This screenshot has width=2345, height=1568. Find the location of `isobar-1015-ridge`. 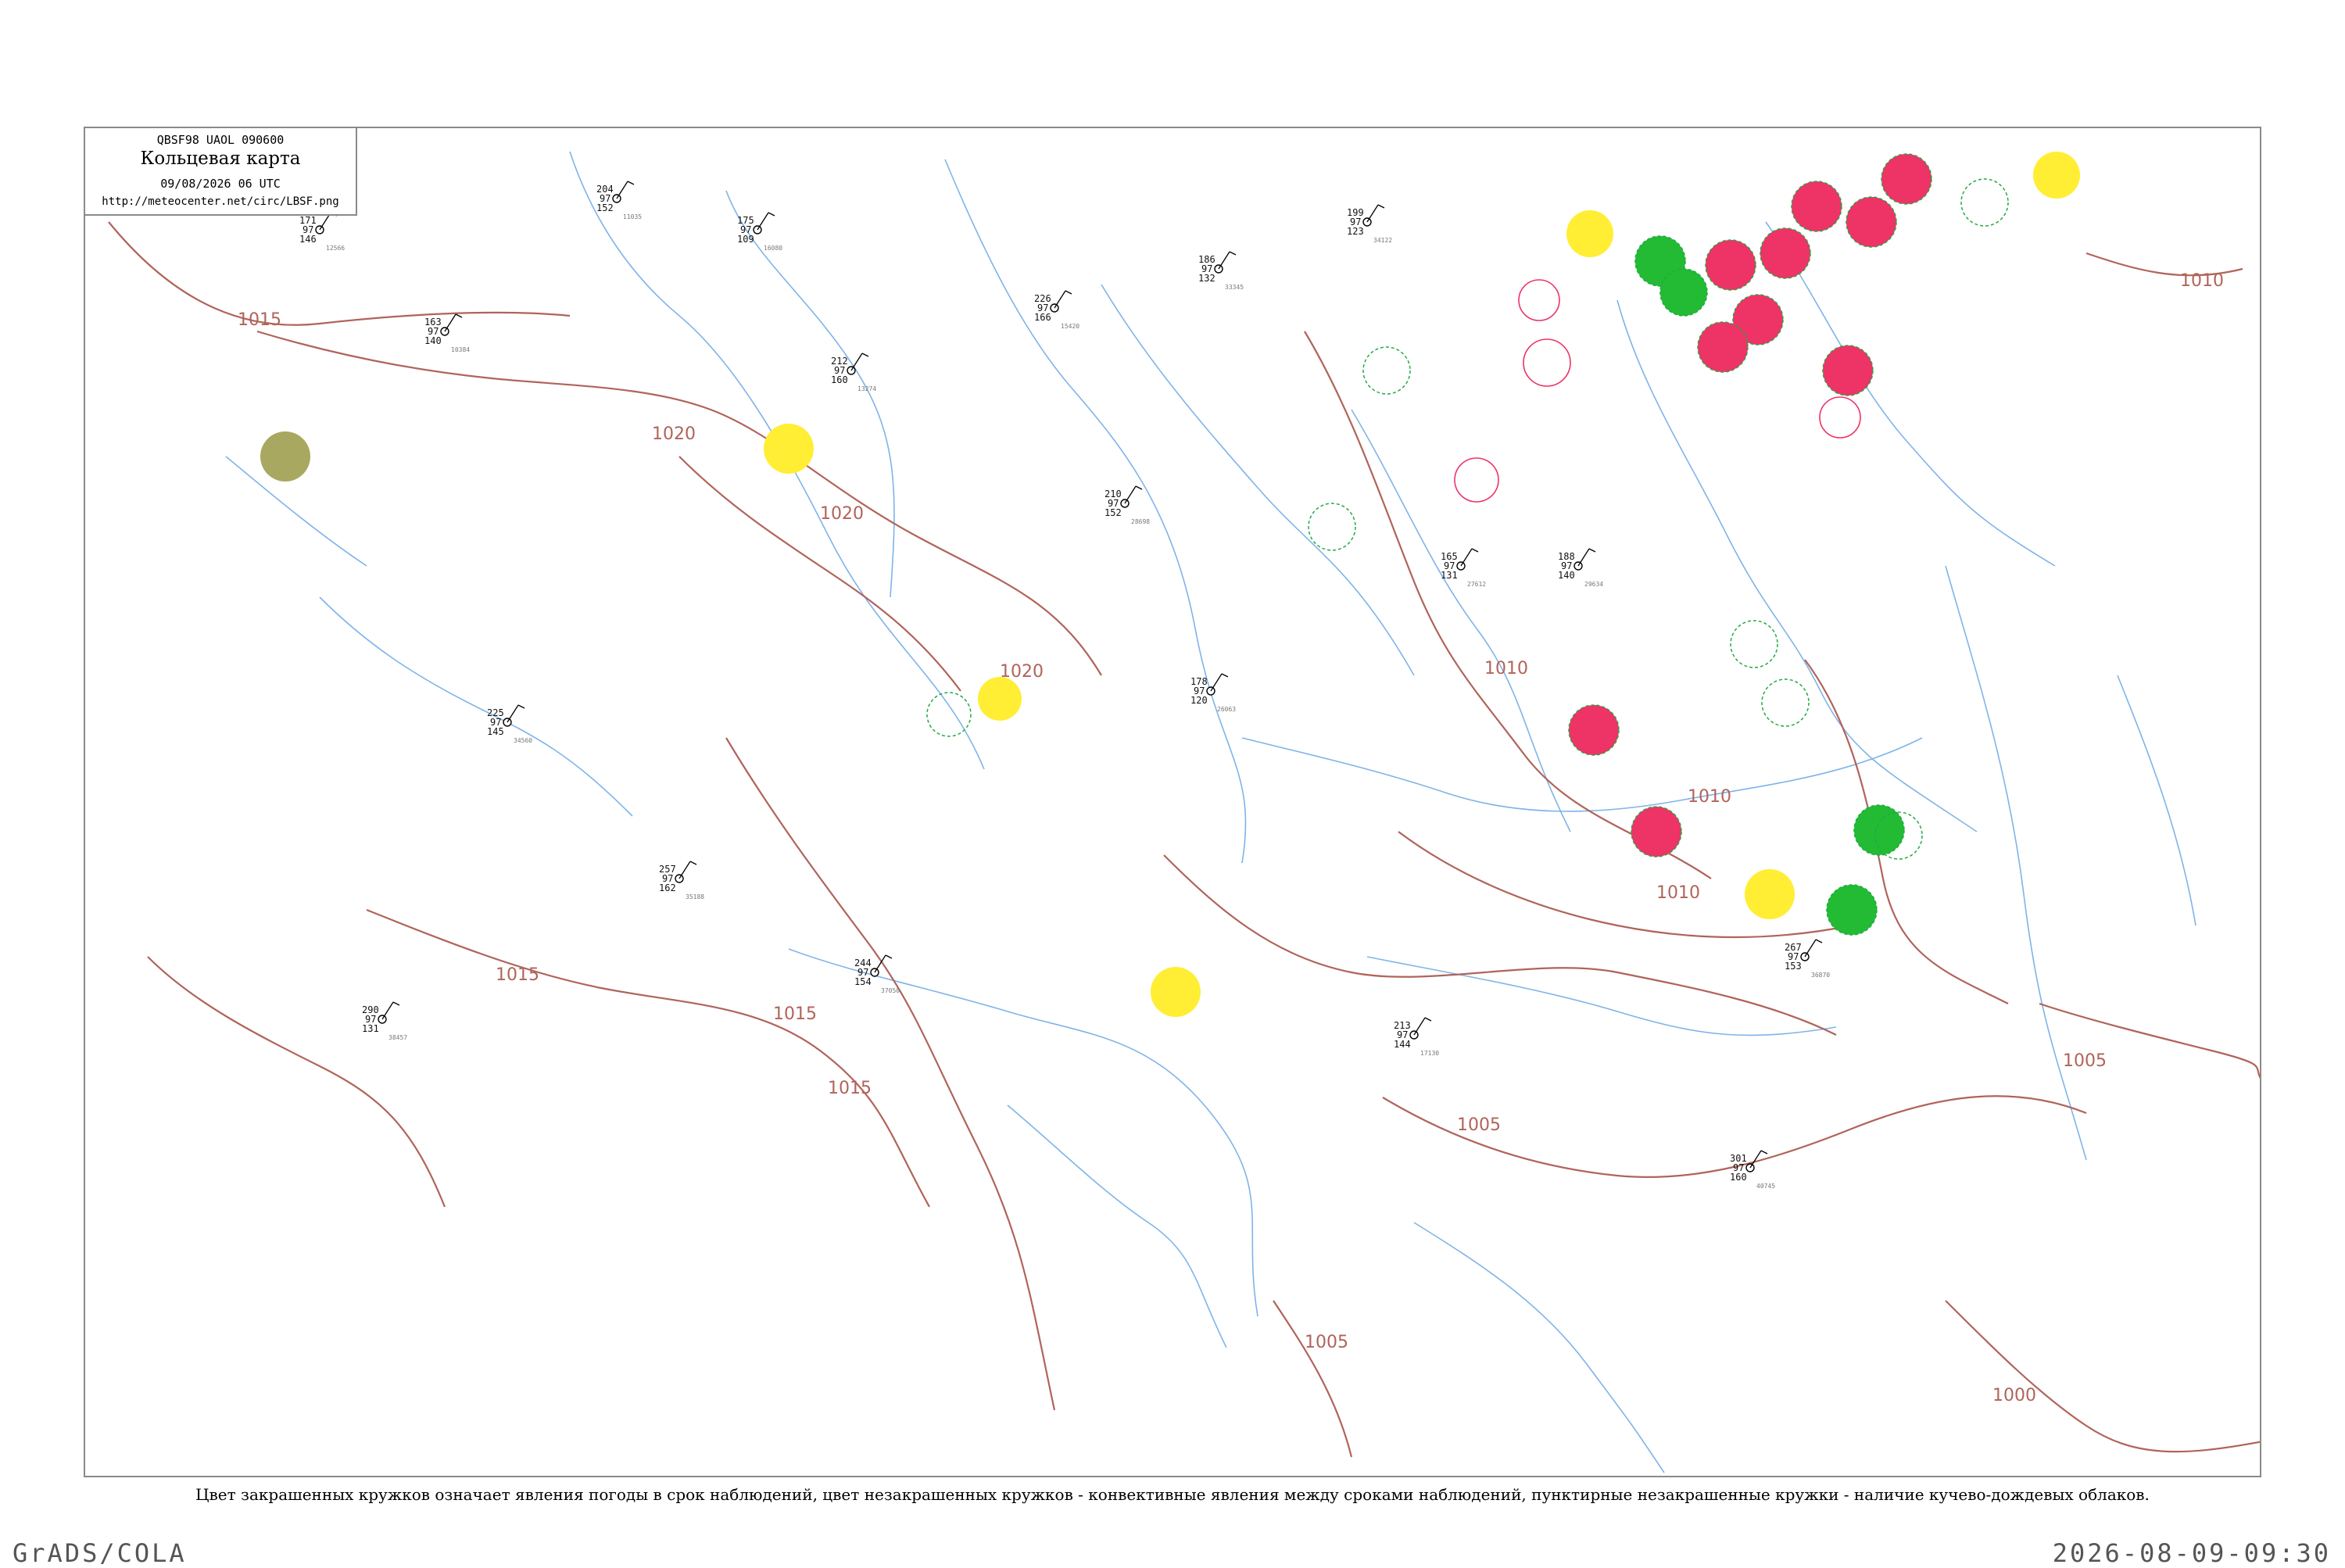

isobar-1015-ridge is located at coordinates (1500, 945).